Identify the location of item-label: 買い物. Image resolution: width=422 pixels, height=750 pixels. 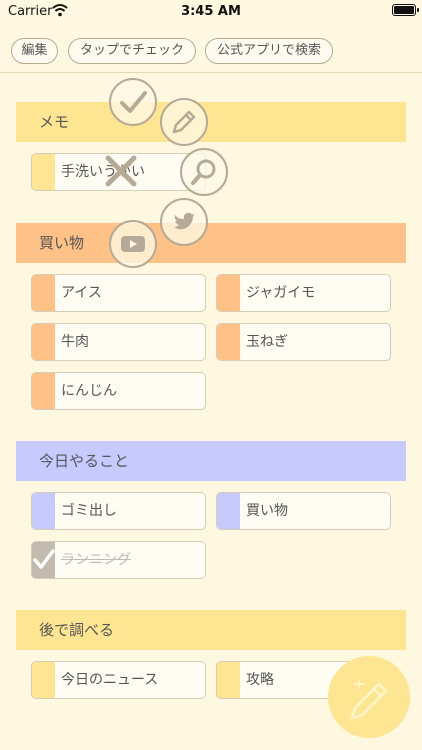
(267, 511).